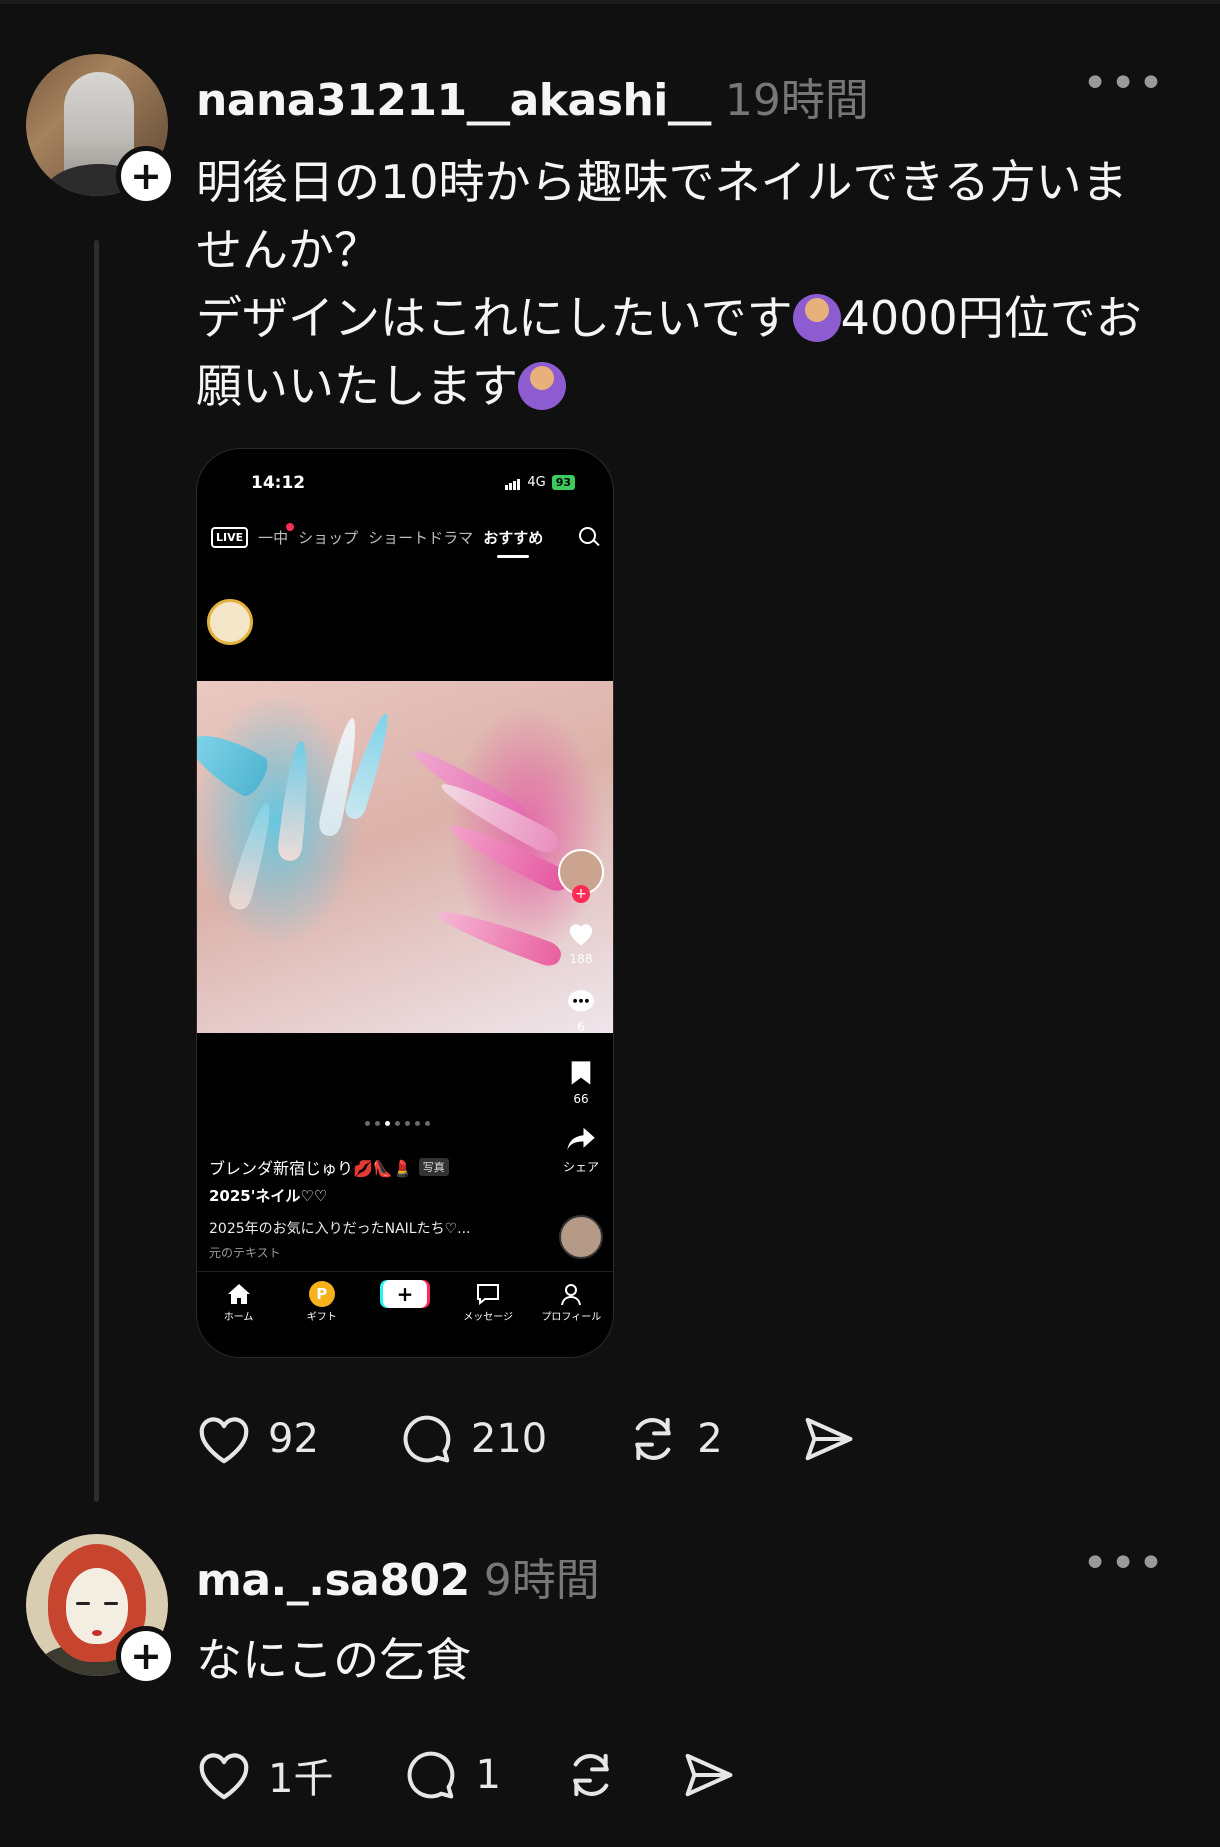 Image resolution: width=1220 pixels, height=1847 pixels. Describe the element at coordinates (581, 1027) in the screenshot. I see `side-comment-count: 6` at that location.